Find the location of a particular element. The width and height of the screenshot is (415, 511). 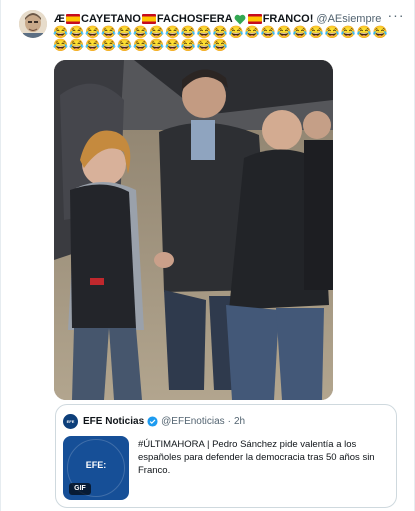

more-options-icon: ··· is located at coordinates (396, 16).